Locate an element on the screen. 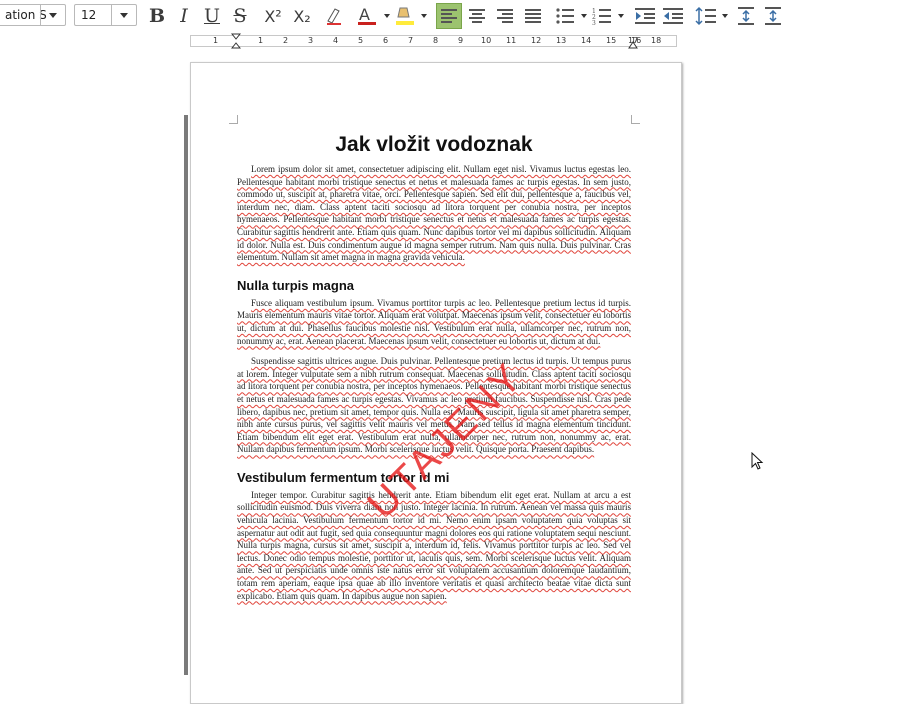  ruler-mark: 2 is located at coordinates (286, 40).